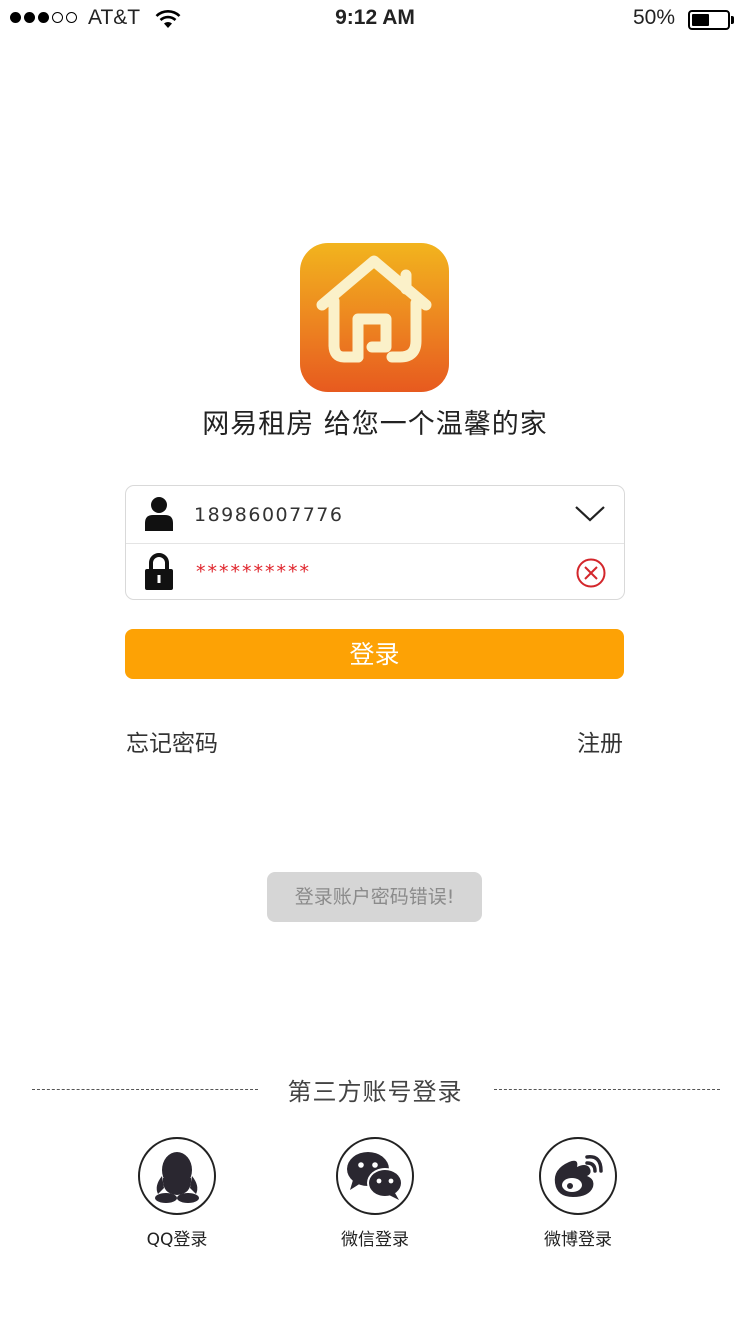 The image size is (750, 1334). Describe the element at coordinates (591, 573) in the screenshot. I see `clear-circle-icon` at that location.